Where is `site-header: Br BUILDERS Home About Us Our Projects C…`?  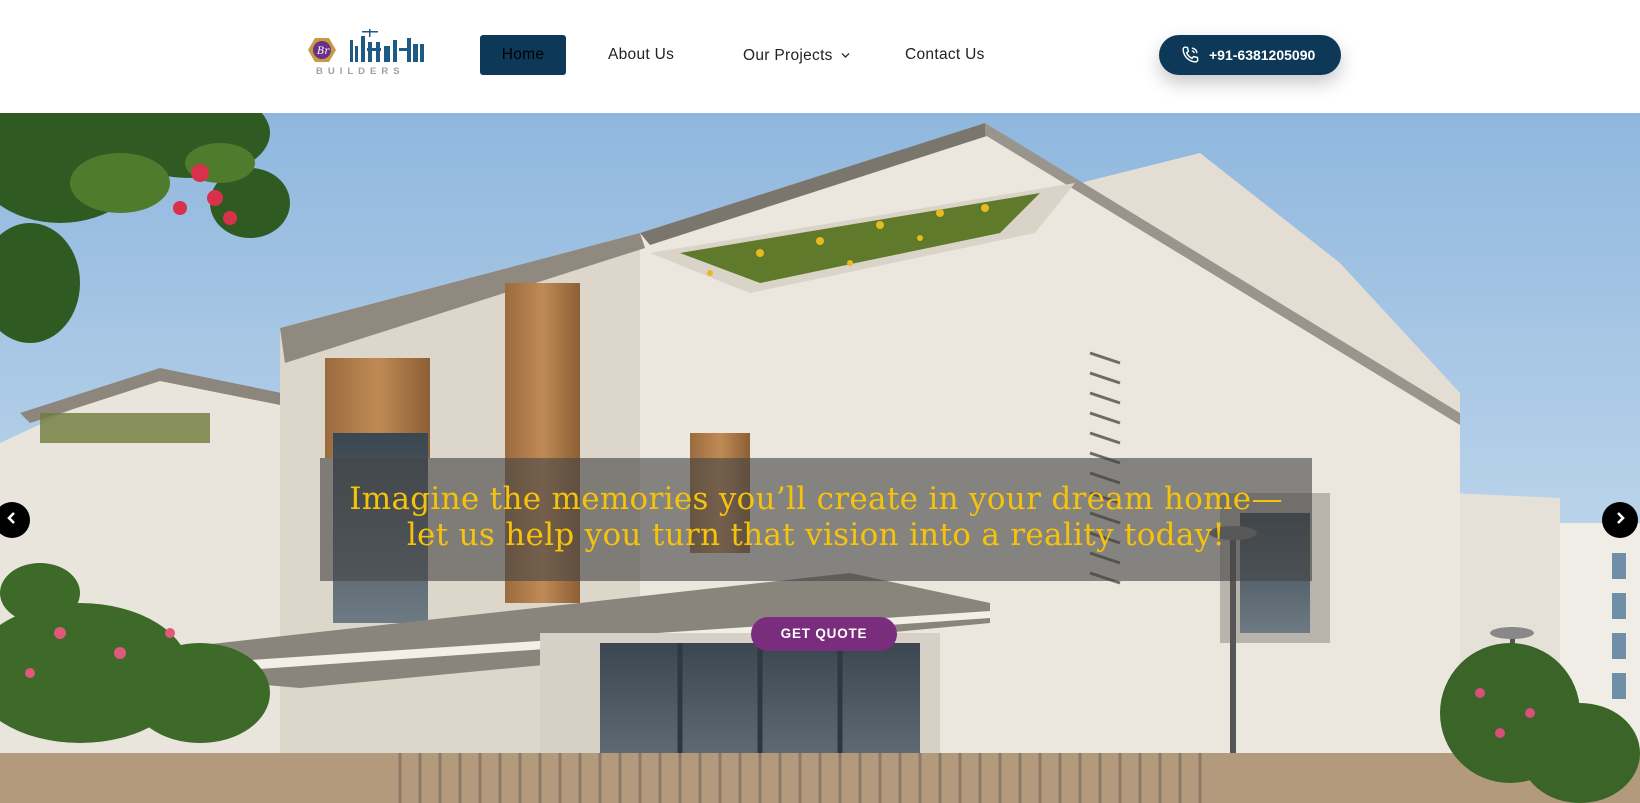 site-header: Br BUILDERS Home About Us Our Projects C… is located at coordinates (820, 56).